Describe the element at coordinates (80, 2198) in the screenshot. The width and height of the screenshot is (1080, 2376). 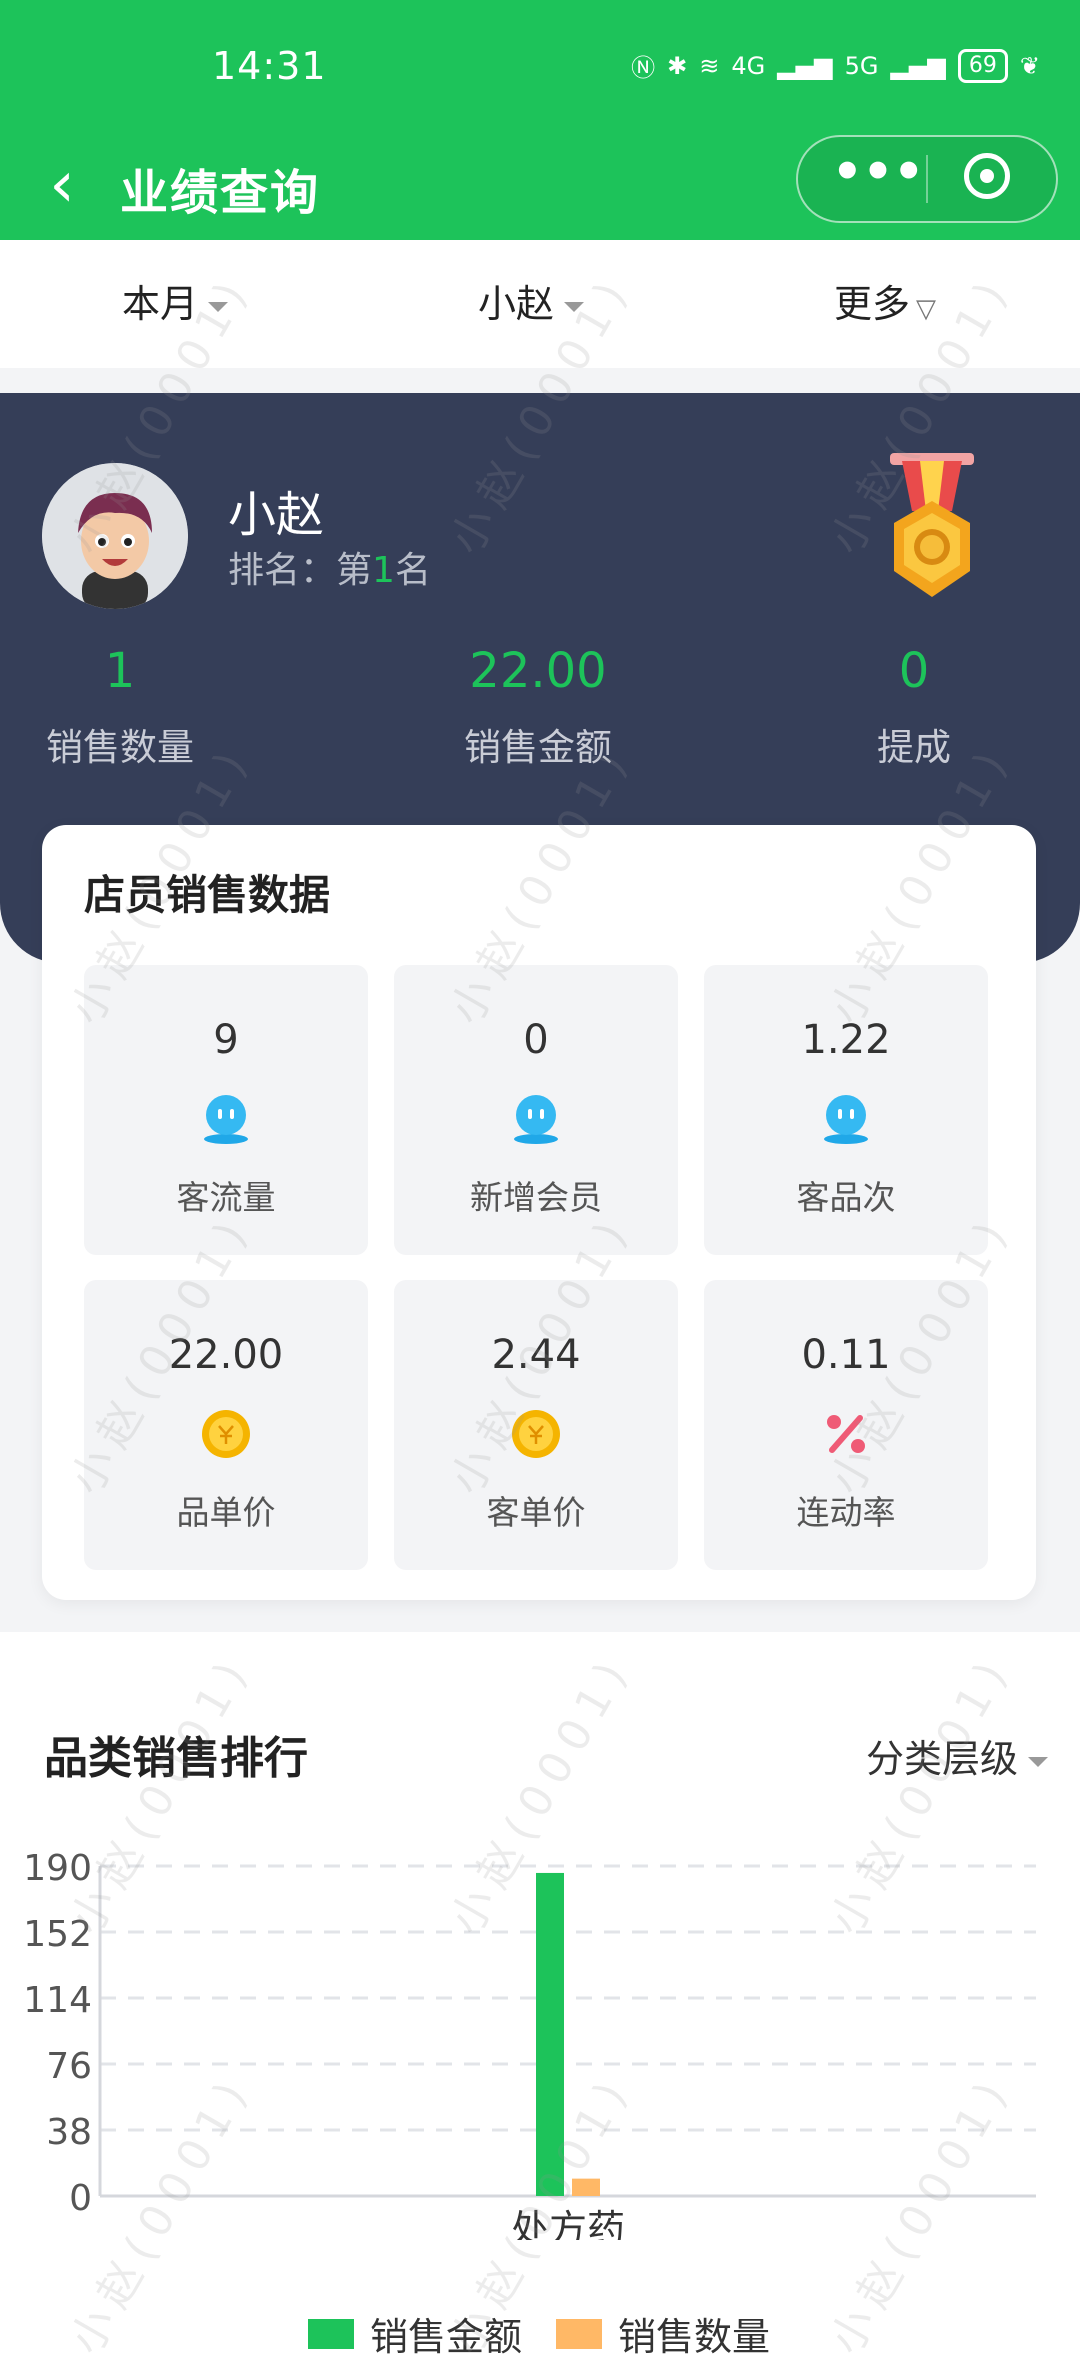
I see `y-tick-label: 0` at that location.